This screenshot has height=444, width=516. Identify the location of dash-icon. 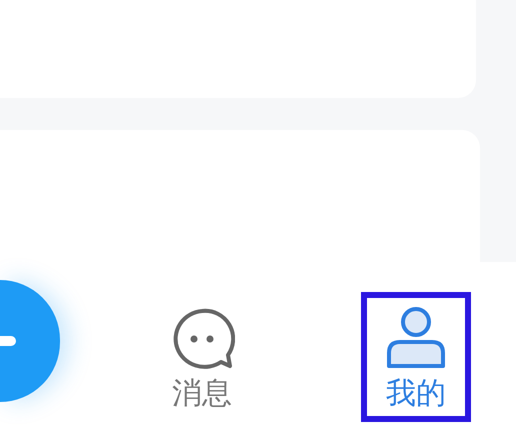
(8, 341).